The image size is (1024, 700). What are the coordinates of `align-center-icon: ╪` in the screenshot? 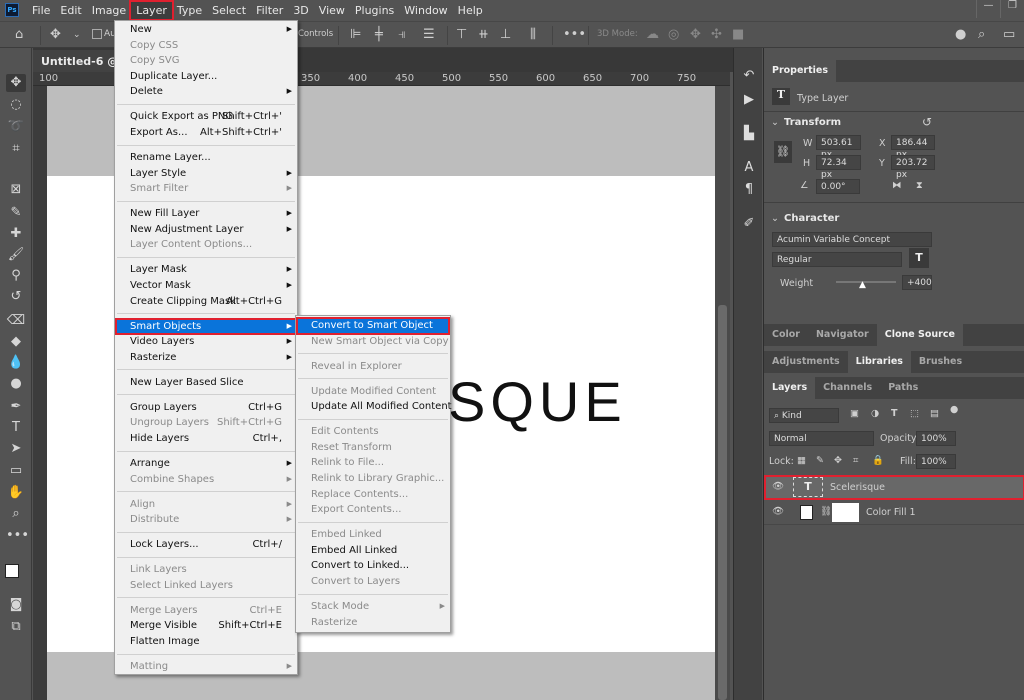 It's located at (379, 34).